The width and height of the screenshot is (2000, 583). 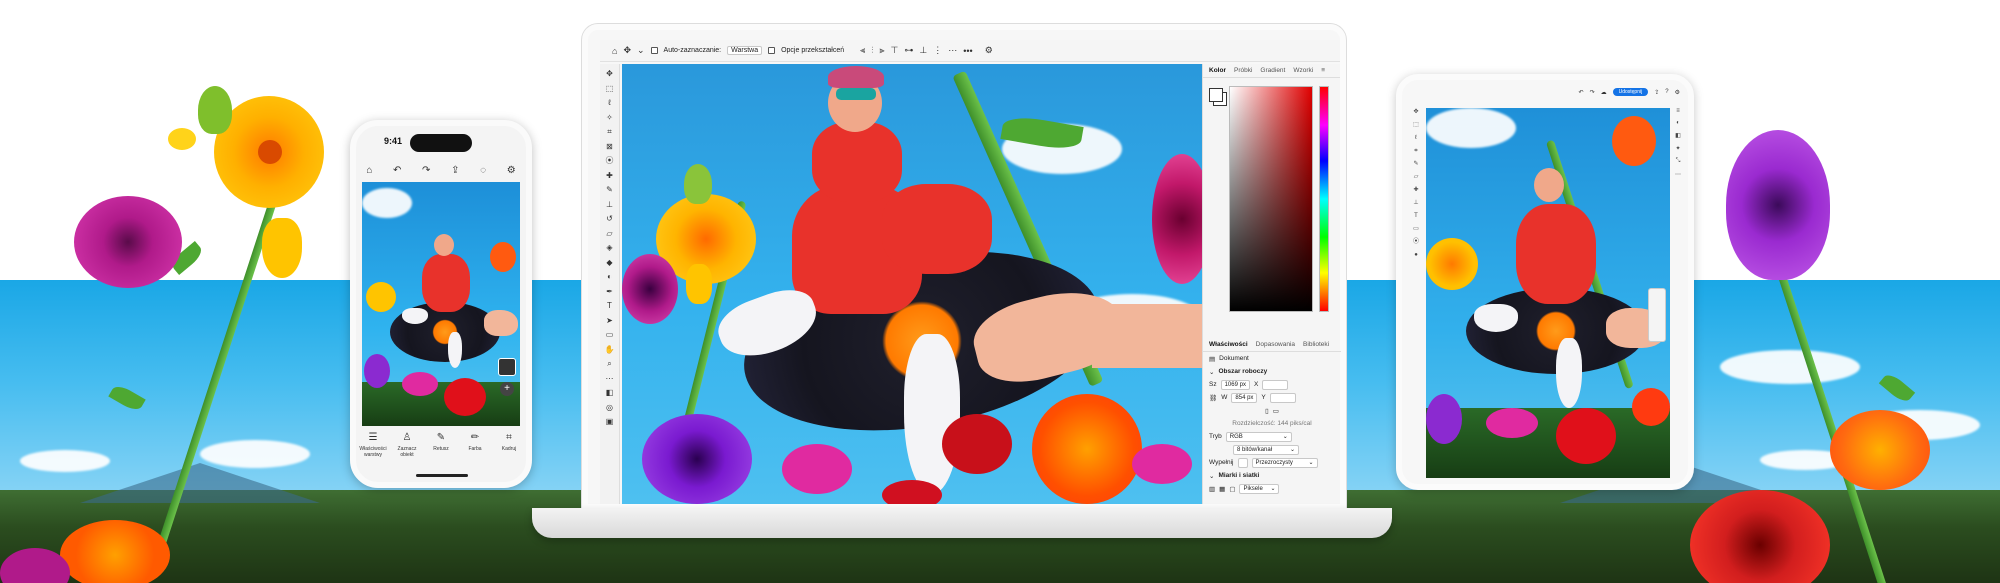 What do you see at coordinates (1416, 229) in the screenshot?
I see `shape-tool-icon: ▭` at bounding box center [1416, 229].